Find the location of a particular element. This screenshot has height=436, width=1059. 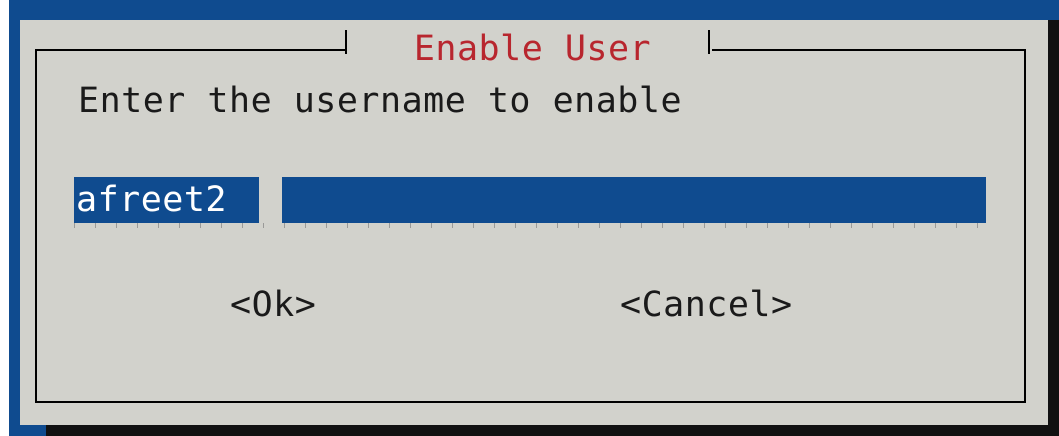

dialog-prompt: Enter the username to enable is located at coordinates (380, 101).